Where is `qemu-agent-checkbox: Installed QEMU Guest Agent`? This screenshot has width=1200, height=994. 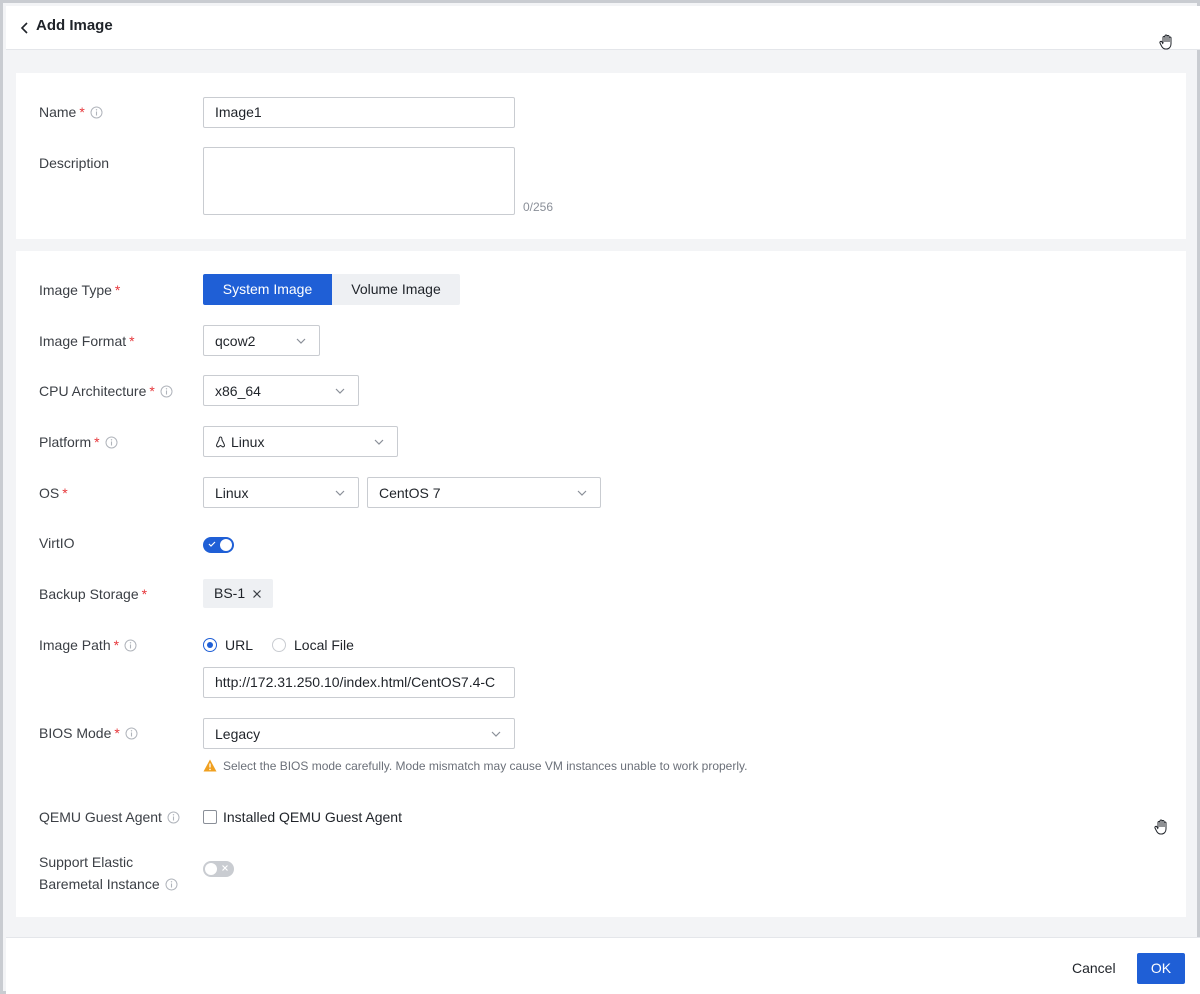
qemu-agent-checkbox: Installed QEMU Guest Agent is located at coordinates (302, 817).